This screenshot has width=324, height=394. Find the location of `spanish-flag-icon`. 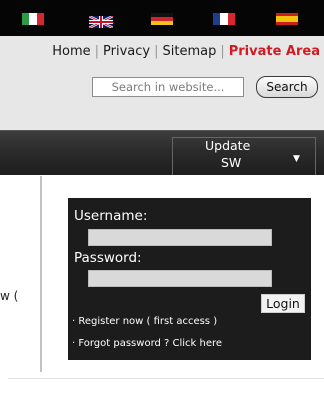

spanish-flag-icon is located at coordinates (287, 19).